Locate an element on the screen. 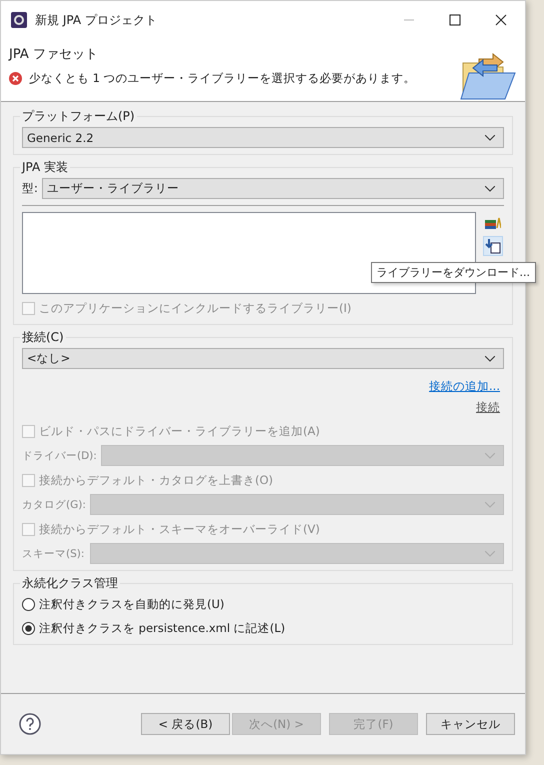 This screenshot has height=765, width=544. field-label: ドライバー(D): is located at coordinates (59, 455).